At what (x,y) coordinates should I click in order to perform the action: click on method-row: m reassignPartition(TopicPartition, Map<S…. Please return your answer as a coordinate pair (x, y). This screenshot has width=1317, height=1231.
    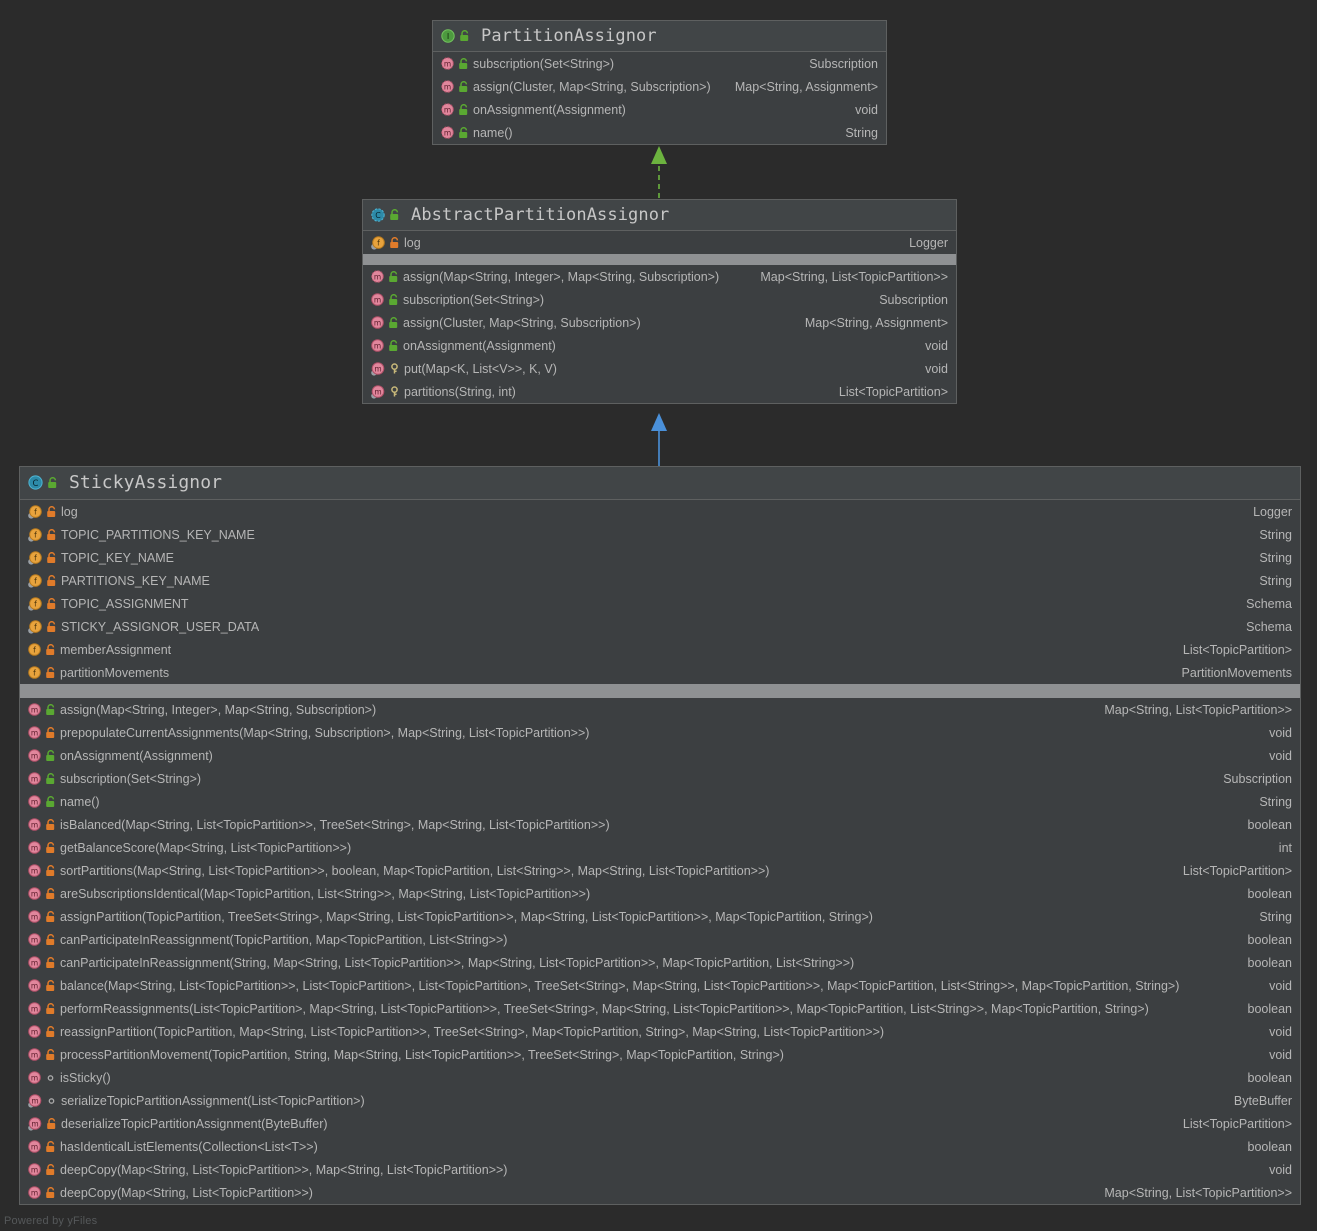
    Looking at the image, I should click on (660, 1031).